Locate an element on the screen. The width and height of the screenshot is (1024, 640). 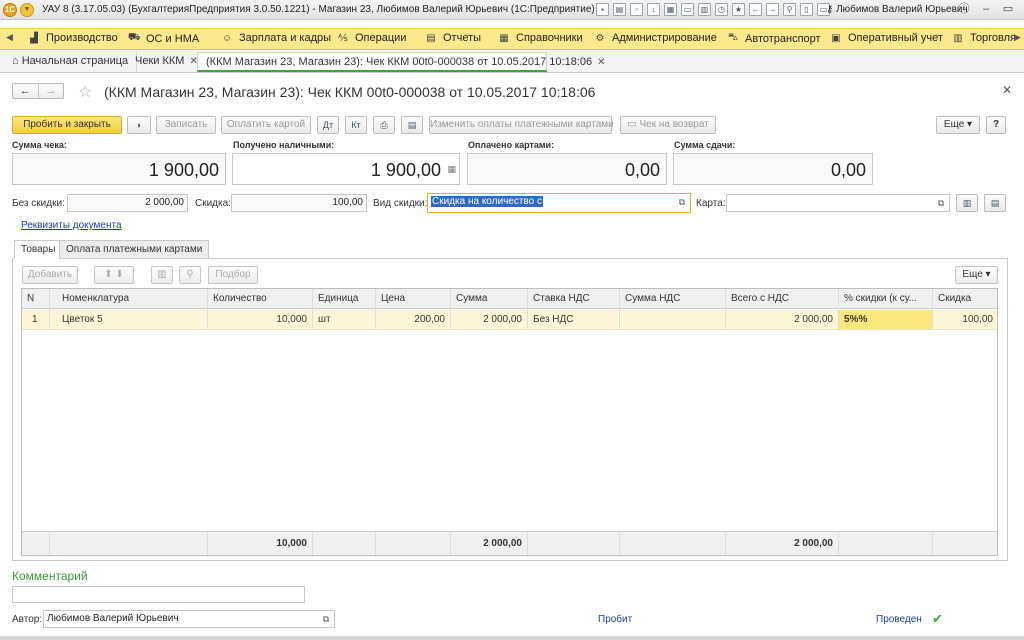
cell-nomenclature: Цветок 5 is located at coordinates (129, 319).